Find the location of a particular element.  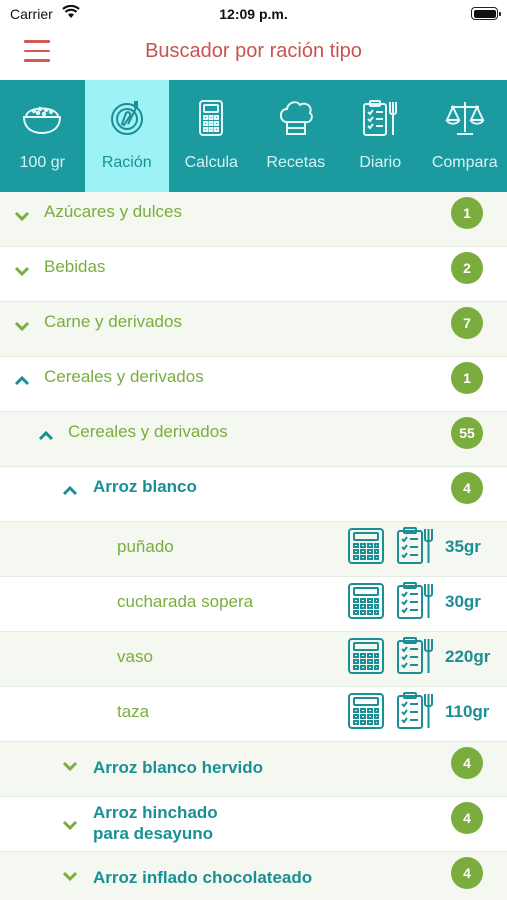

serving-label: vaso is located at coordinates (135, 656).